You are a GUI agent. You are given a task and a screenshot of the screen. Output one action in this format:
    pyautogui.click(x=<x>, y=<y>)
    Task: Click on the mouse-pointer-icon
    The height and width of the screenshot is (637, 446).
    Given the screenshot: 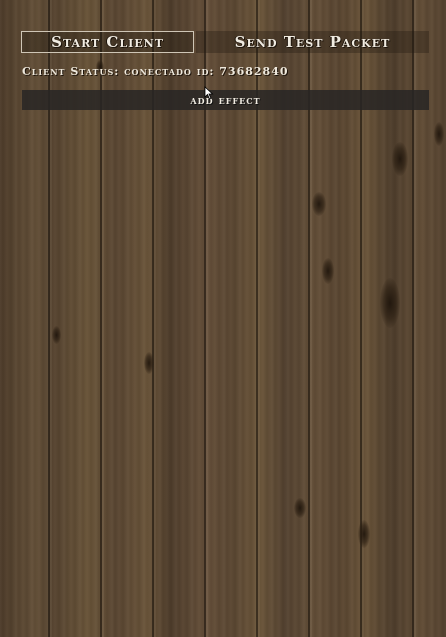 What is the action you would take?
    pyautogui.click(x=209, y=93)
    